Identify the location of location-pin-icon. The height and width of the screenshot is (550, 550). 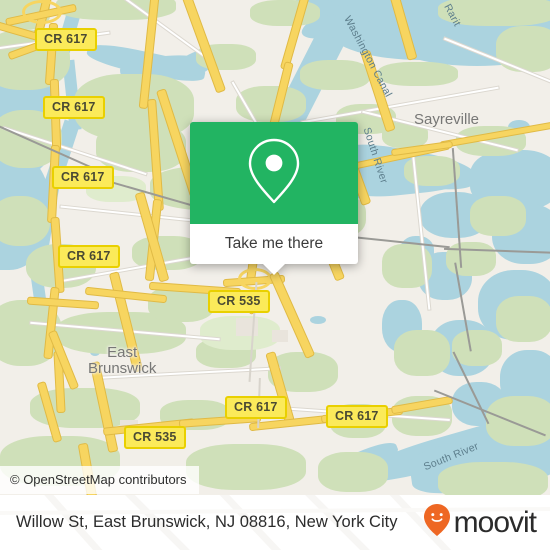
(274, 173).